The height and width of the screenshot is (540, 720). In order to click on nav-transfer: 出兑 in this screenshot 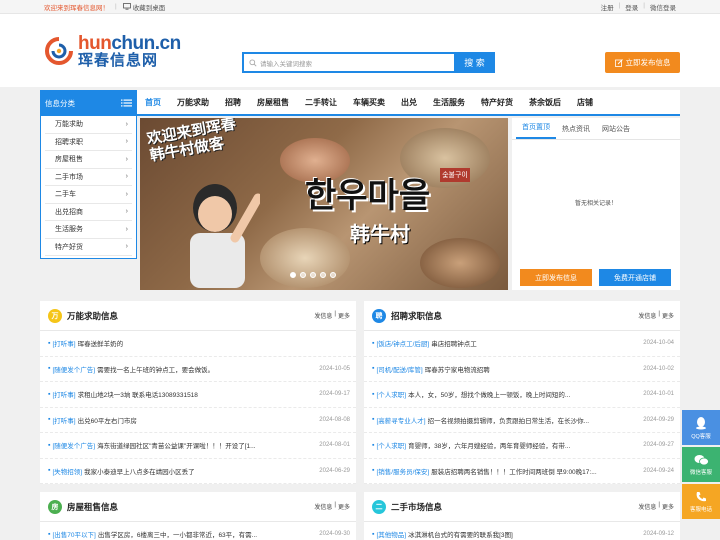, I will do `click(409, 102)`.